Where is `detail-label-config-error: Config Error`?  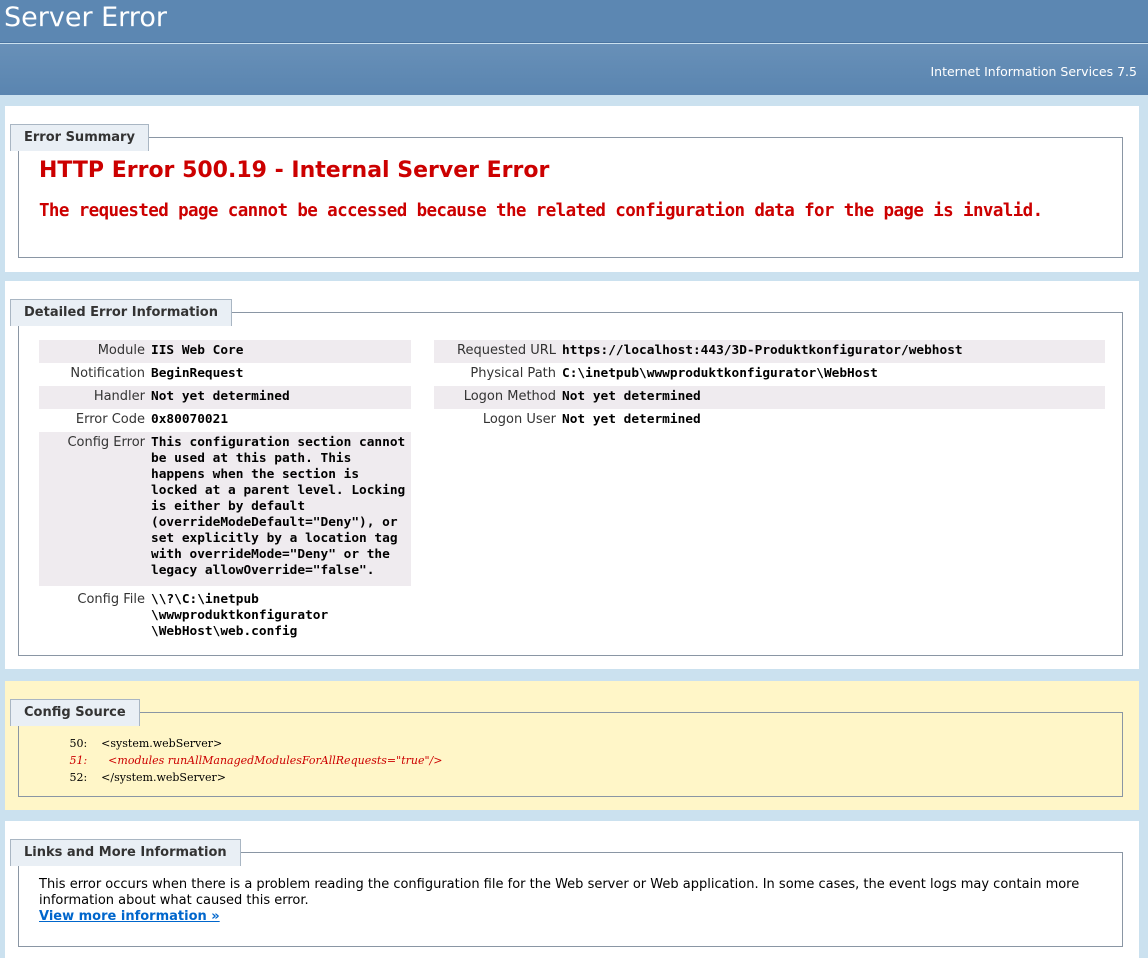 detail-label-config-error: Config Error is located at coordinates (95, 509).